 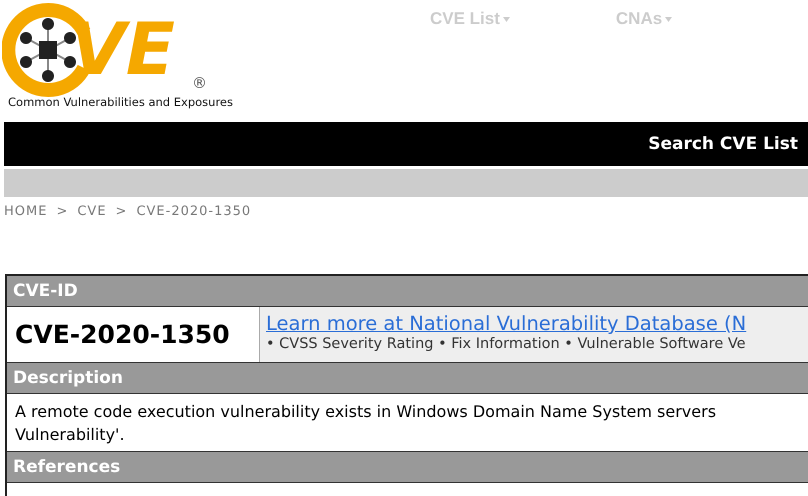 What do you see at coordinates (92, 239) in the screenshot?
I see `breadcrumb-link: CVE` at bounding box center [92, 239].